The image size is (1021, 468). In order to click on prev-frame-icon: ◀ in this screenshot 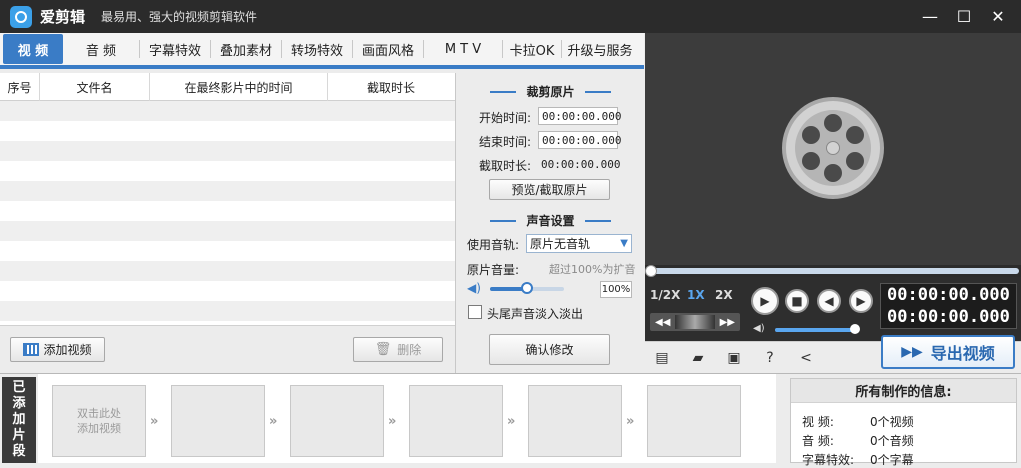, I will do `click(829, 301)`.